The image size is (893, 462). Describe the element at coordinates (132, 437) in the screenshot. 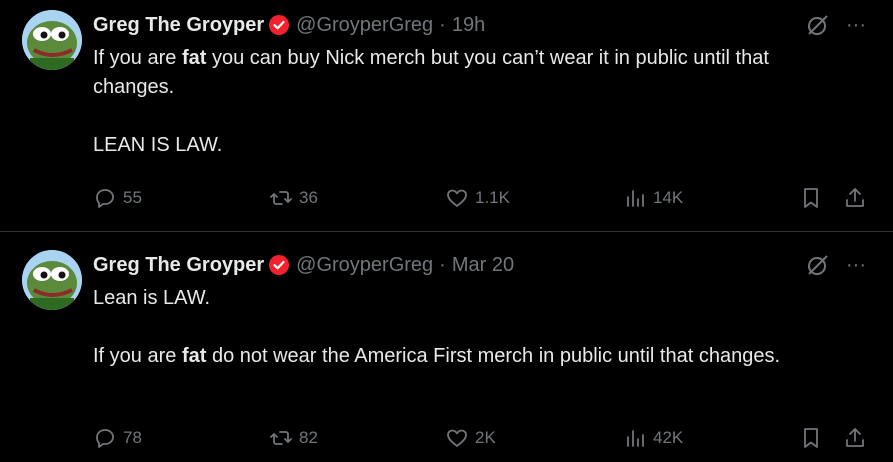

I see `reply-count: 78` at that location.